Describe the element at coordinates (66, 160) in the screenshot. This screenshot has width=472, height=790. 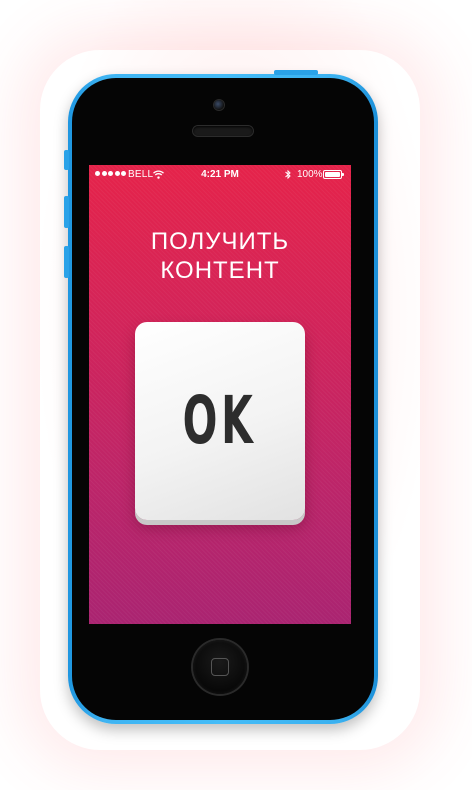
I see `mute-switch` at that location.